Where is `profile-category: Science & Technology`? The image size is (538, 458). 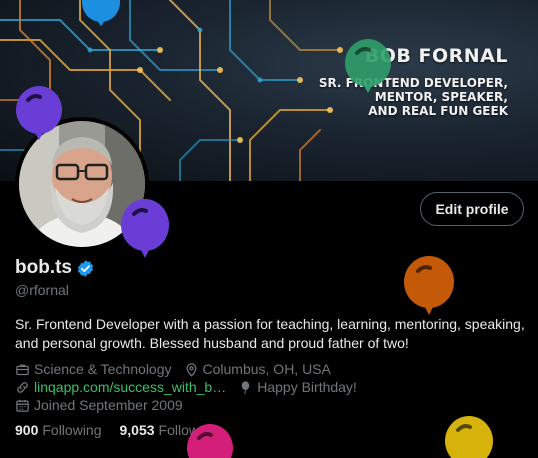
profile-category: Science & Technology is located at coordinates (93, 369).